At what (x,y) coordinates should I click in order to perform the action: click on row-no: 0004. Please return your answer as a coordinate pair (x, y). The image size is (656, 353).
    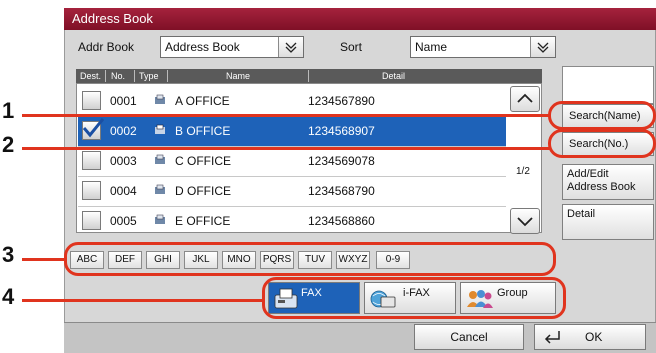
    Looking at the image, I should click on (123, 191).